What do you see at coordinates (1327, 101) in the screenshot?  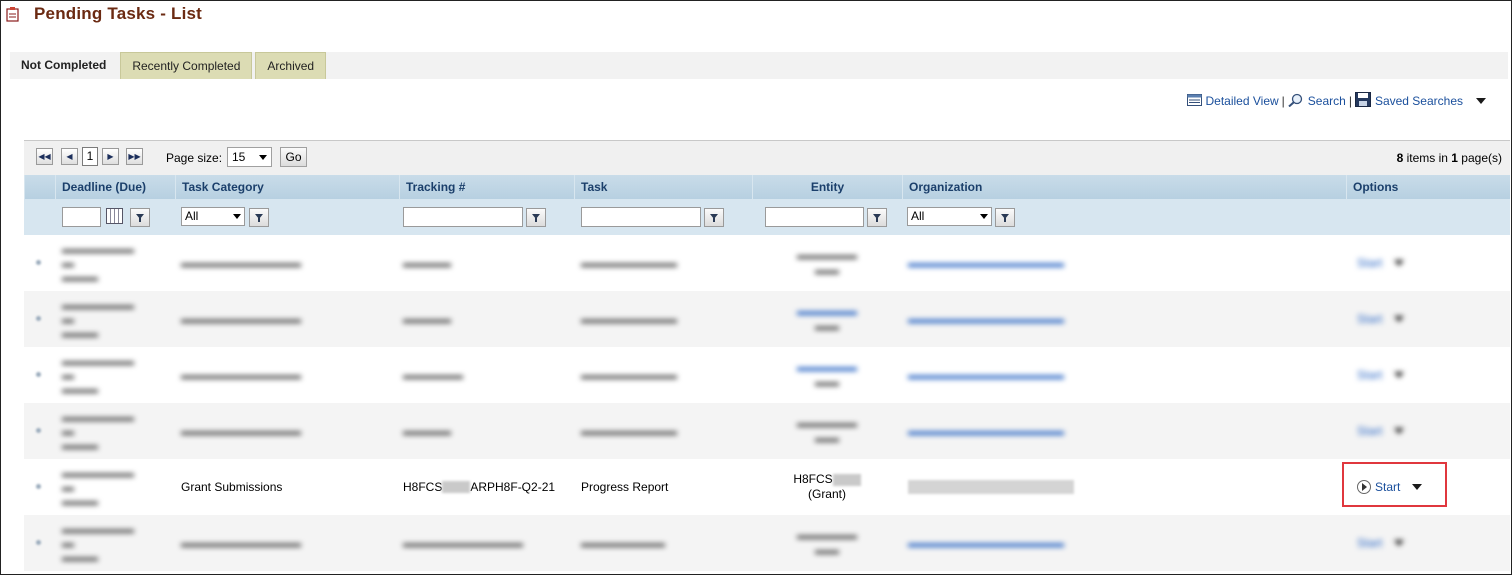 I see `search-link: Search` at bounding box center [1327, 101].